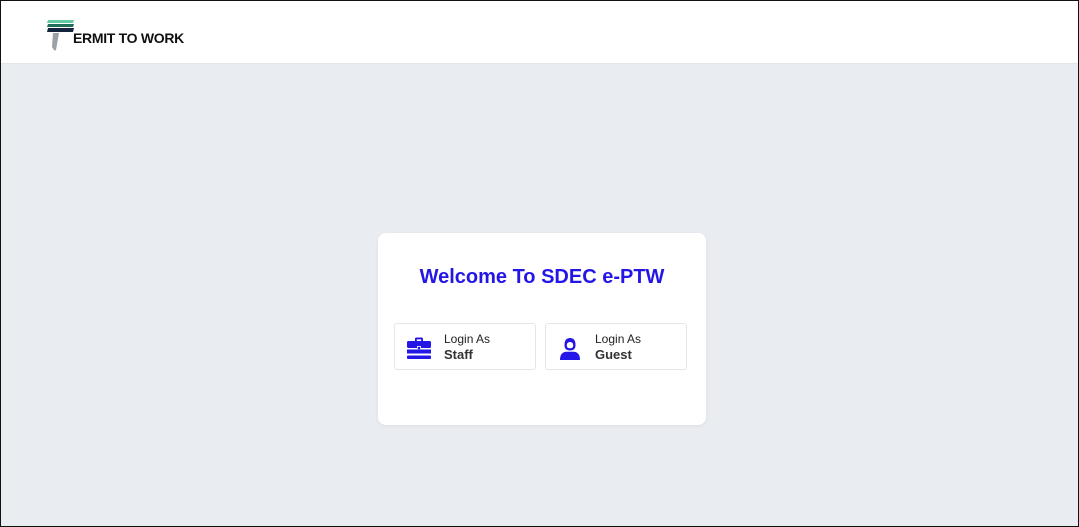 This screenshot has height=527, width=1079. What do you see at coordinates (539, 32) in the screenshot?
I see `top-bar: ERMIT TO WORK` at bounding box center [539, 32].